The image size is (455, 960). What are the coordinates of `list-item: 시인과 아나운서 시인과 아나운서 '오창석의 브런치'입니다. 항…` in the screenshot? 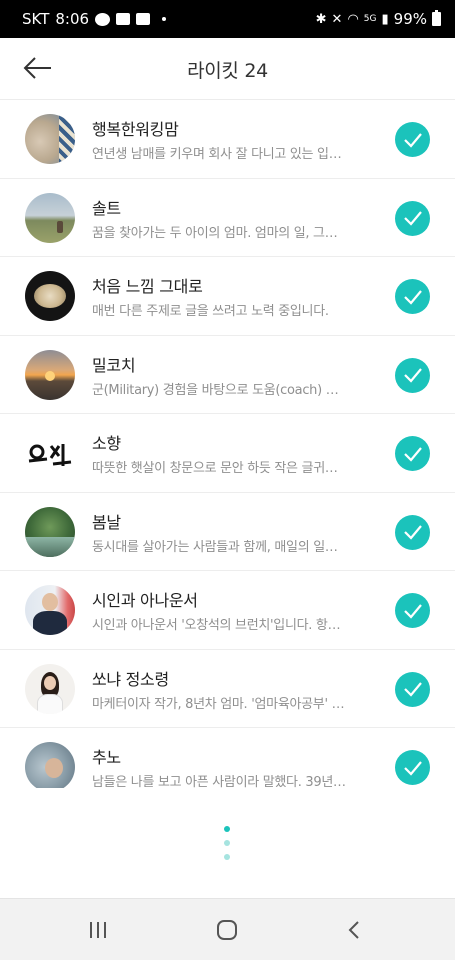 It's located at (227, 610).